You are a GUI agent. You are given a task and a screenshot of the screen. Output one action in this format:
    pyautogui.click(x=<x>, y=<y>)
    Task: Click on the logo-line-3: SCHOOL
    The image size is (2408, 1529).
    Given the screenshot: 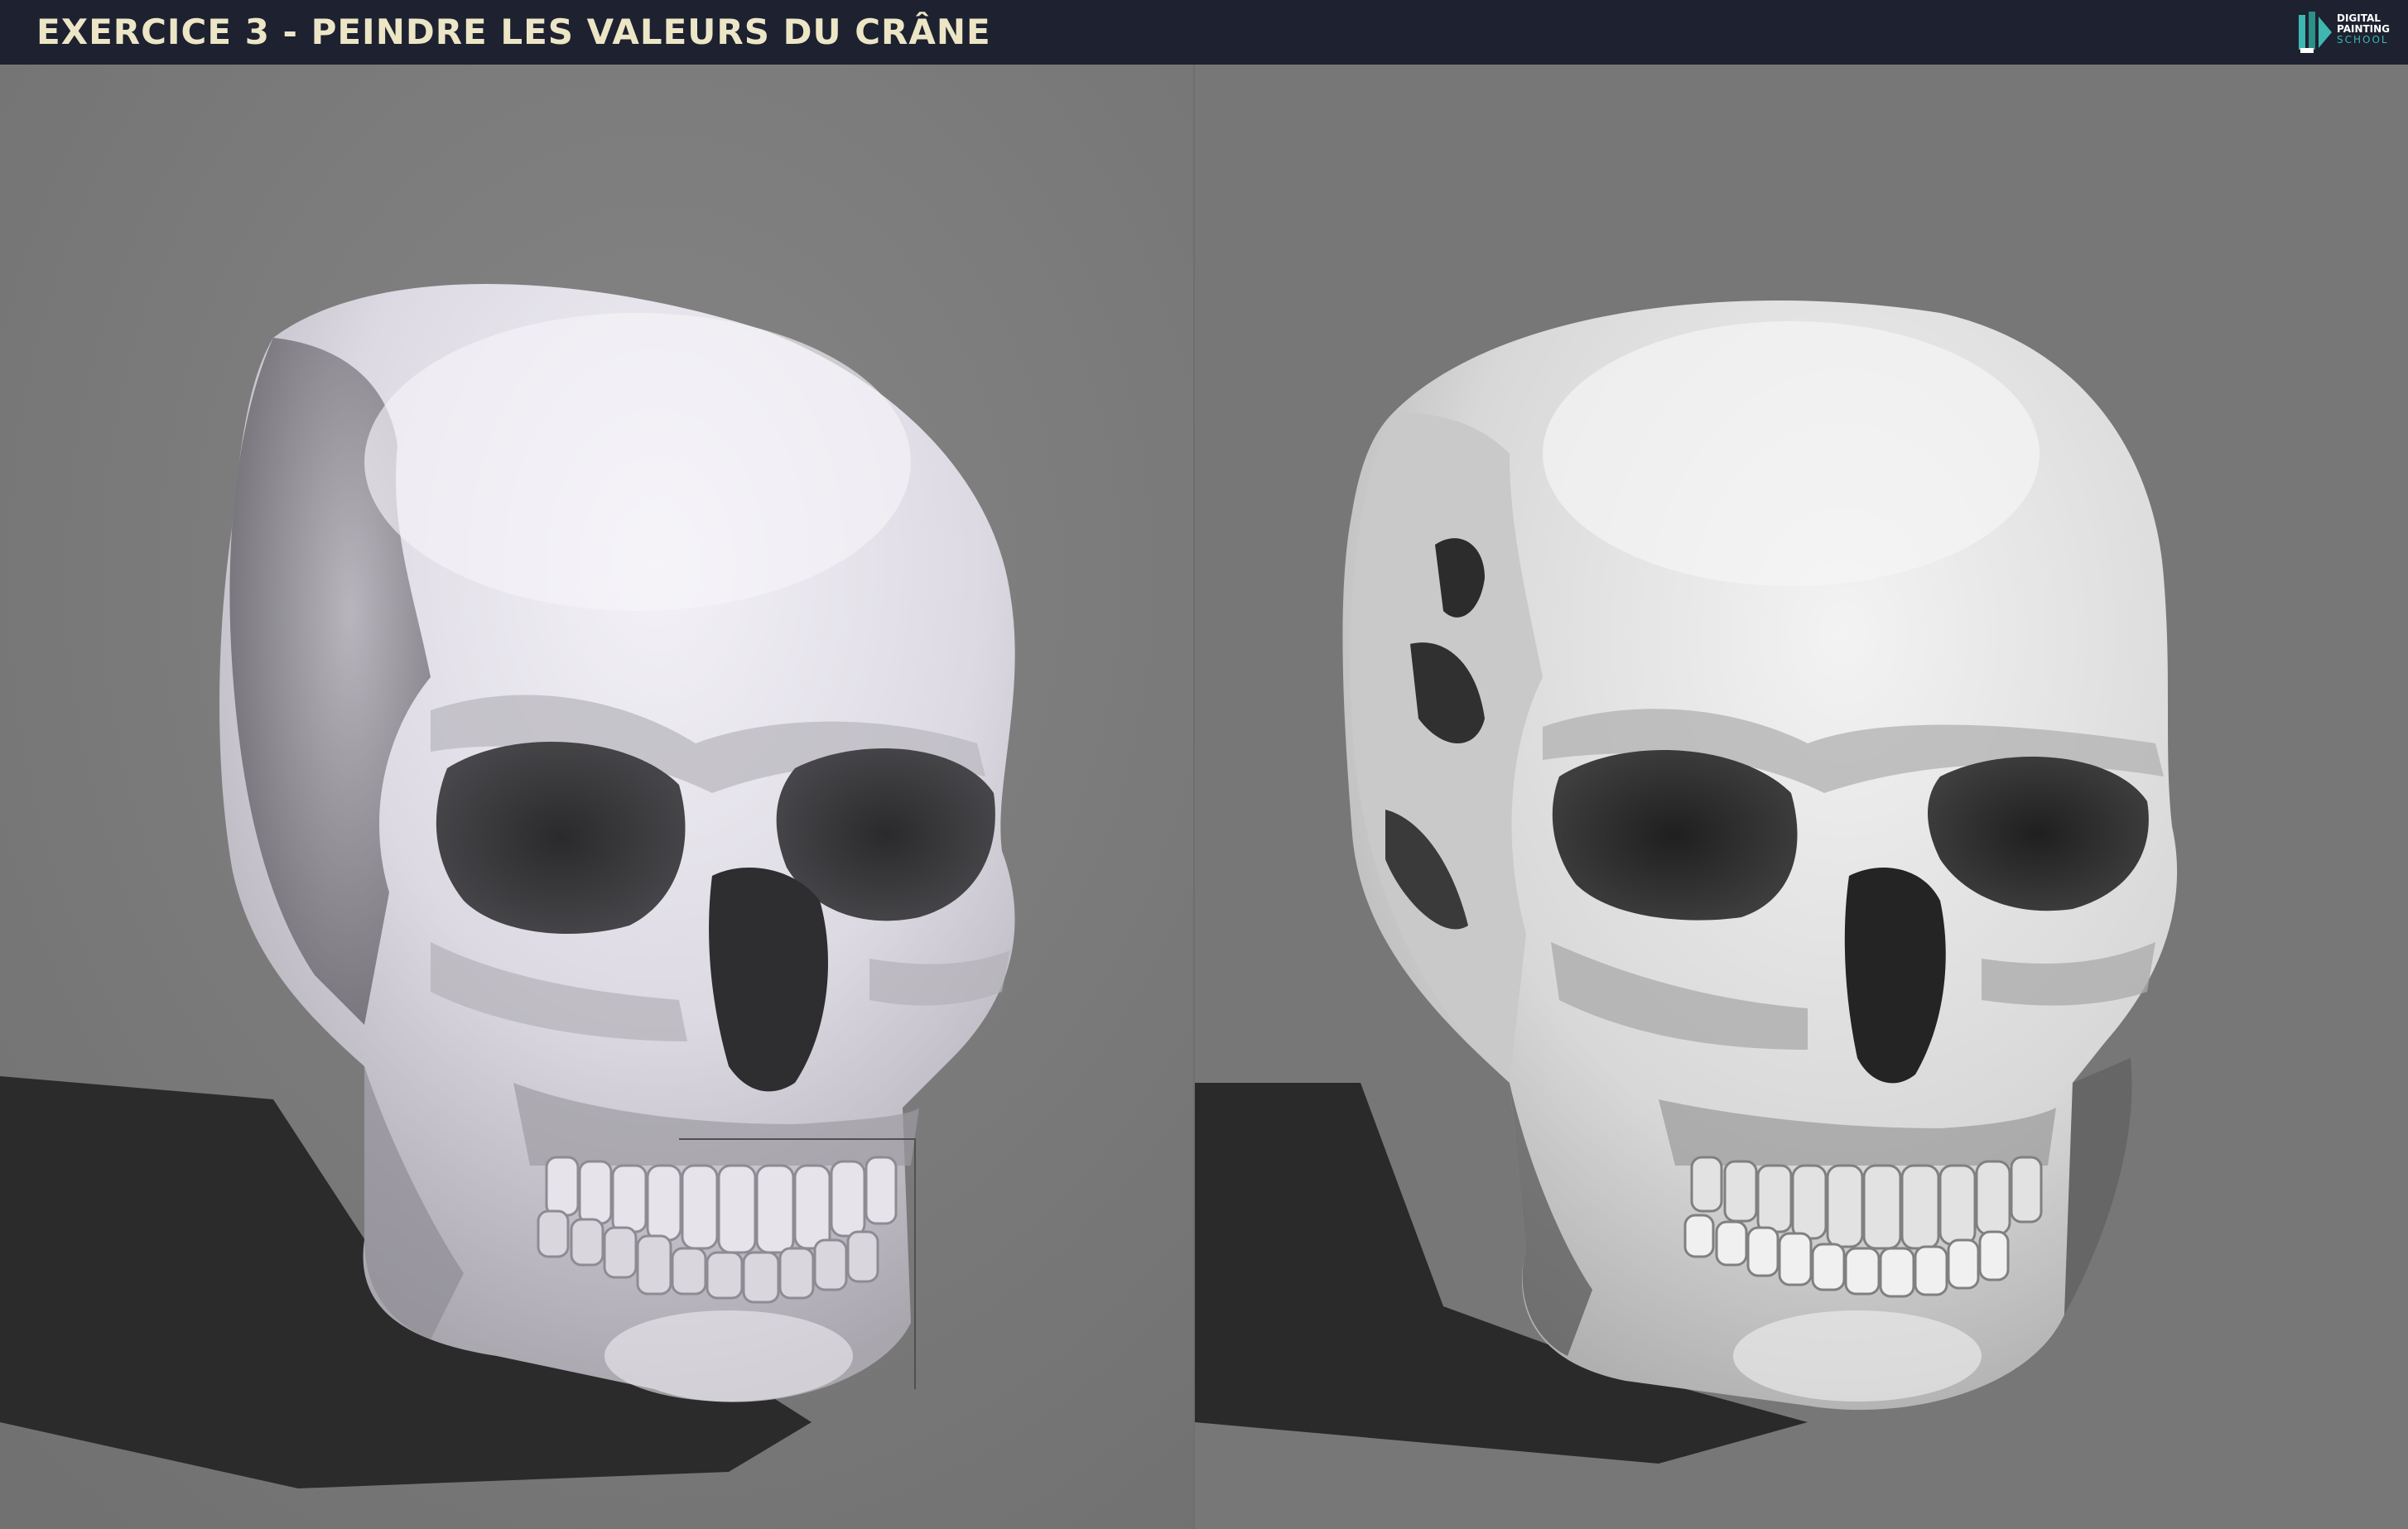 What is the action you would take?
    pyautogui.click(x=2363, y=40)
    